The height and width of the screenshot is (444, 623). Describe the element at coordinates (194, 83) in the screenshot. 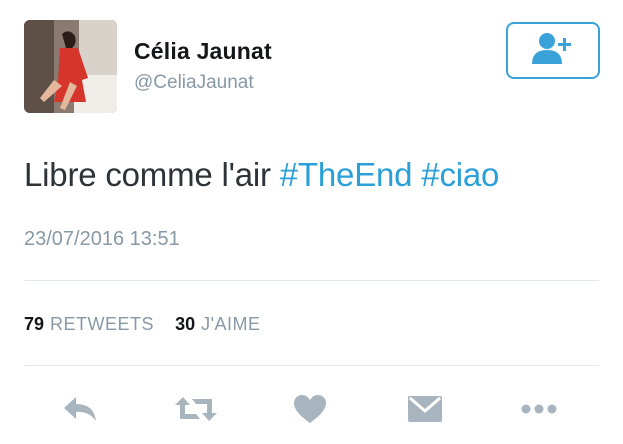

I see `user-handle: @CeliaJaunat` at that location.